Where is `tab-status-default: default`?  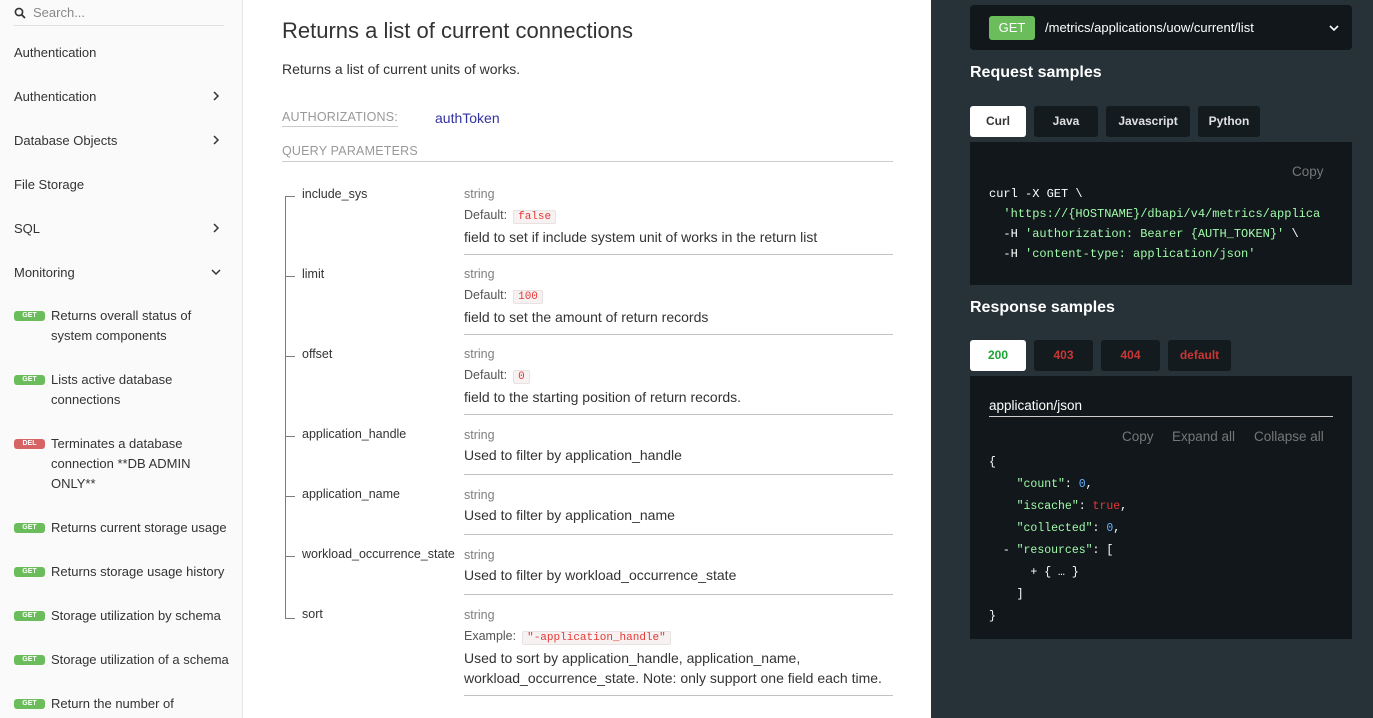
tab-status-default: default is located at coordinates (1199, 355).